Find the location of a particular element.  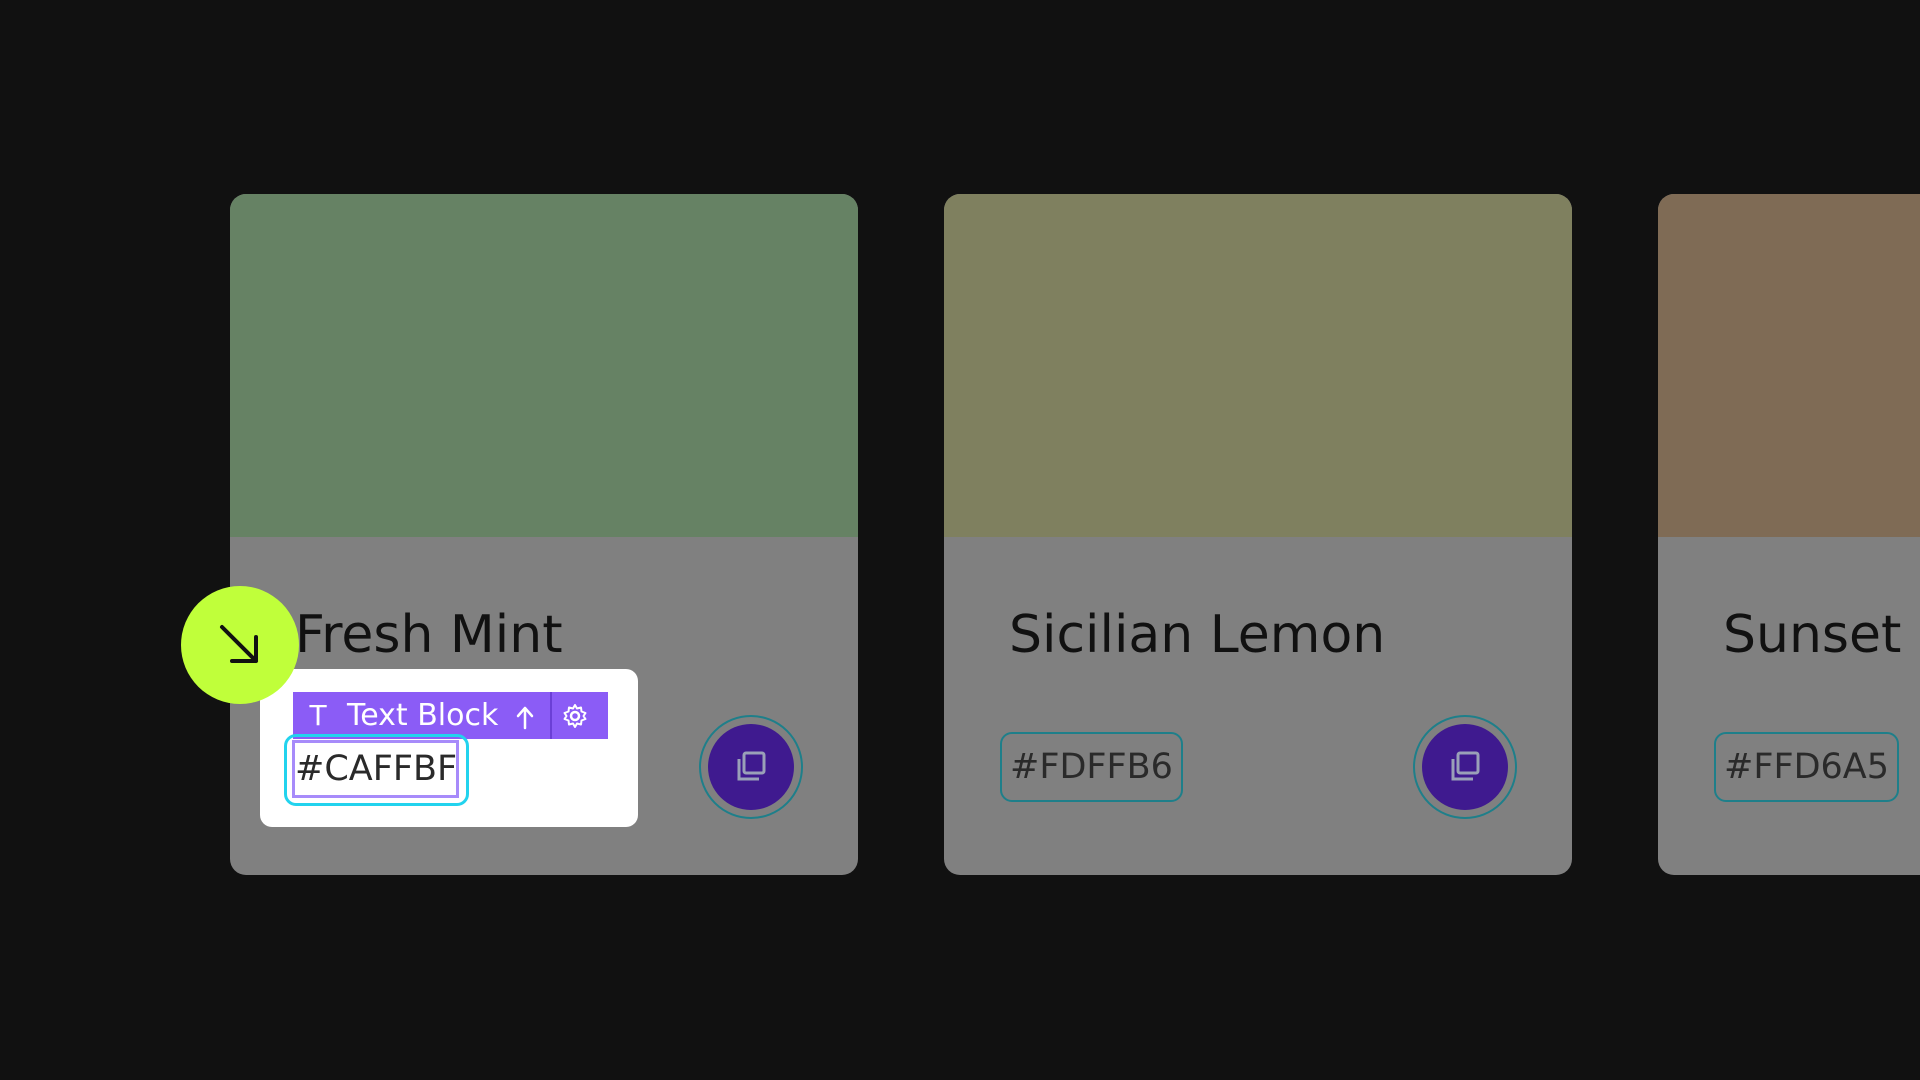

cursor-pointer is located at coordinates (240, 645).